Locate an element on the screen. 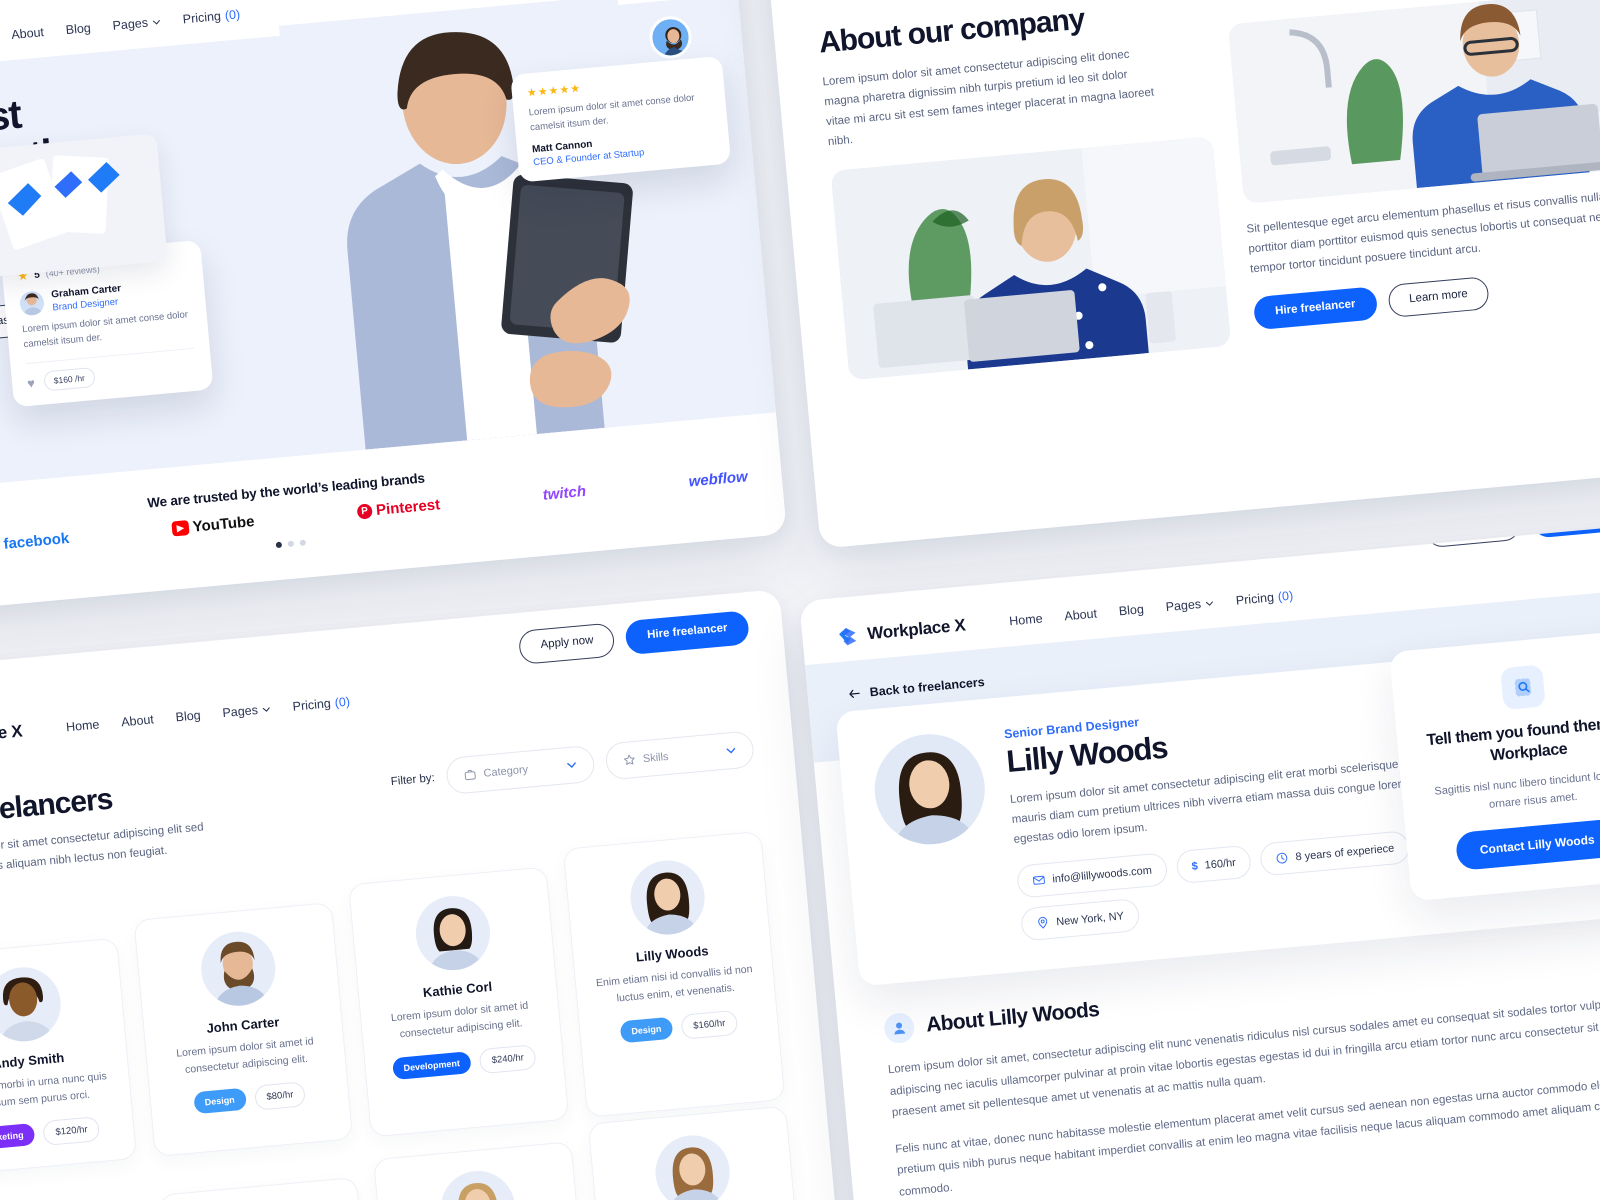 This screenshot has width=1600, height=1200. profile-email: info@lillywoods.com is located at coordinates (1102, 875).